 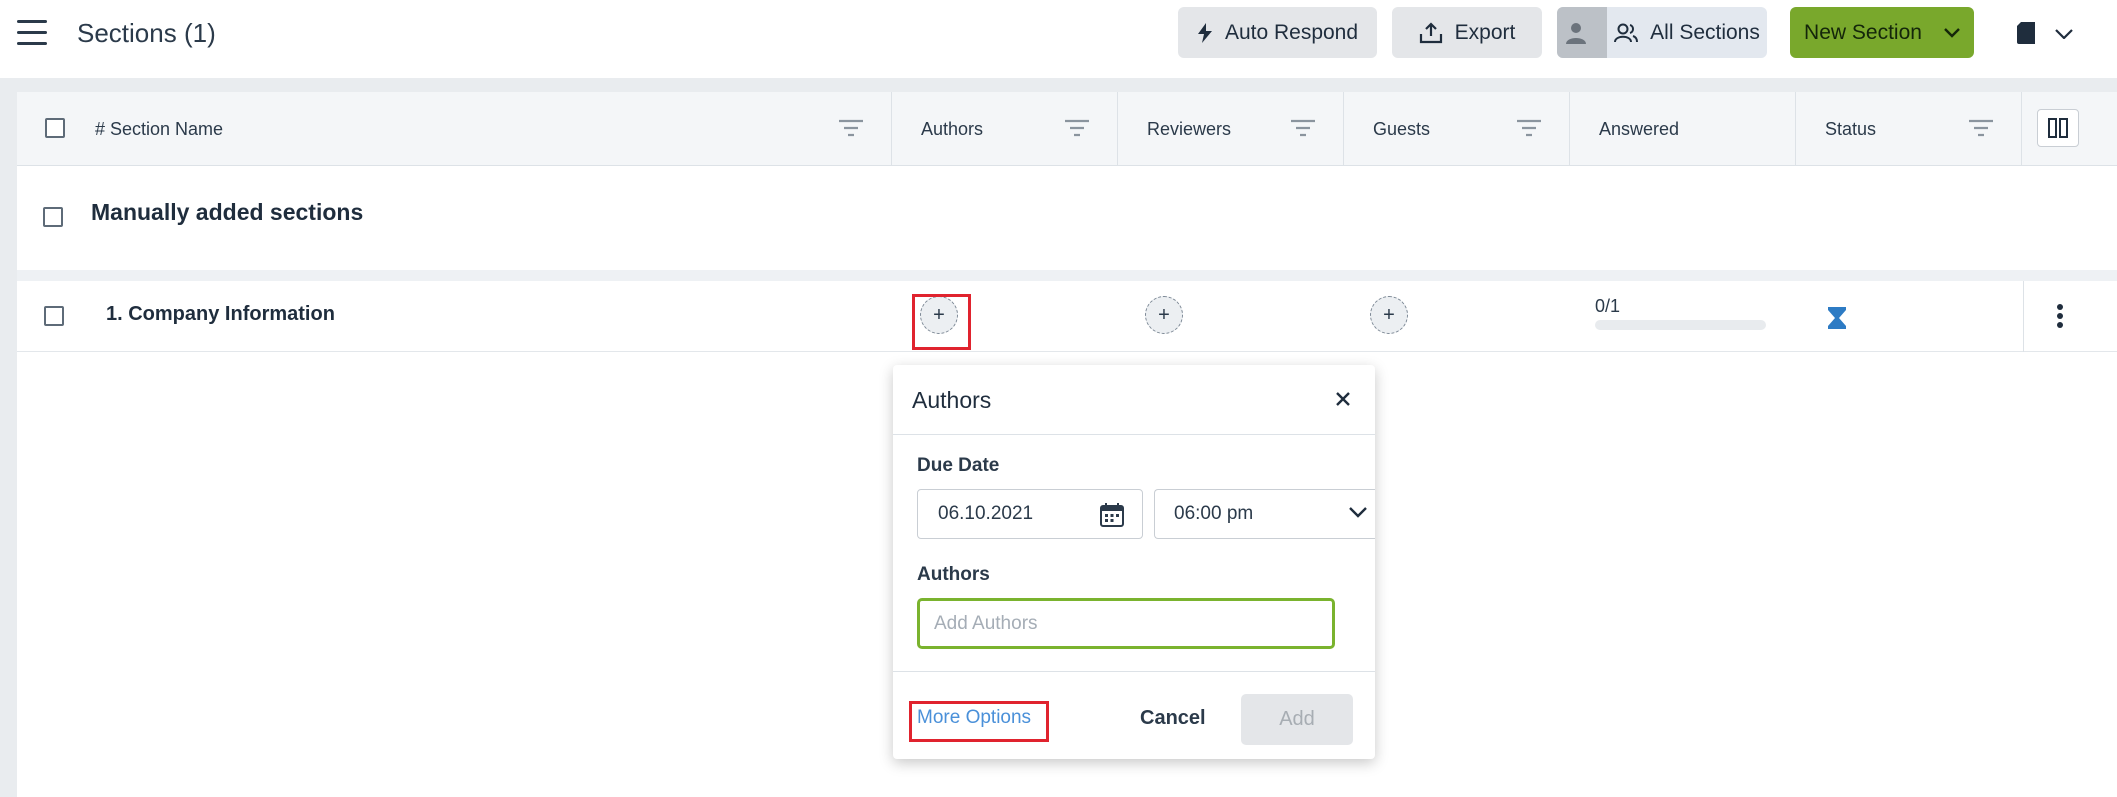 What do you see at coordinates (986, 513) in the screenshot?
I see `due-date-value: 06.10.2021` at bounding box center [986, 513].